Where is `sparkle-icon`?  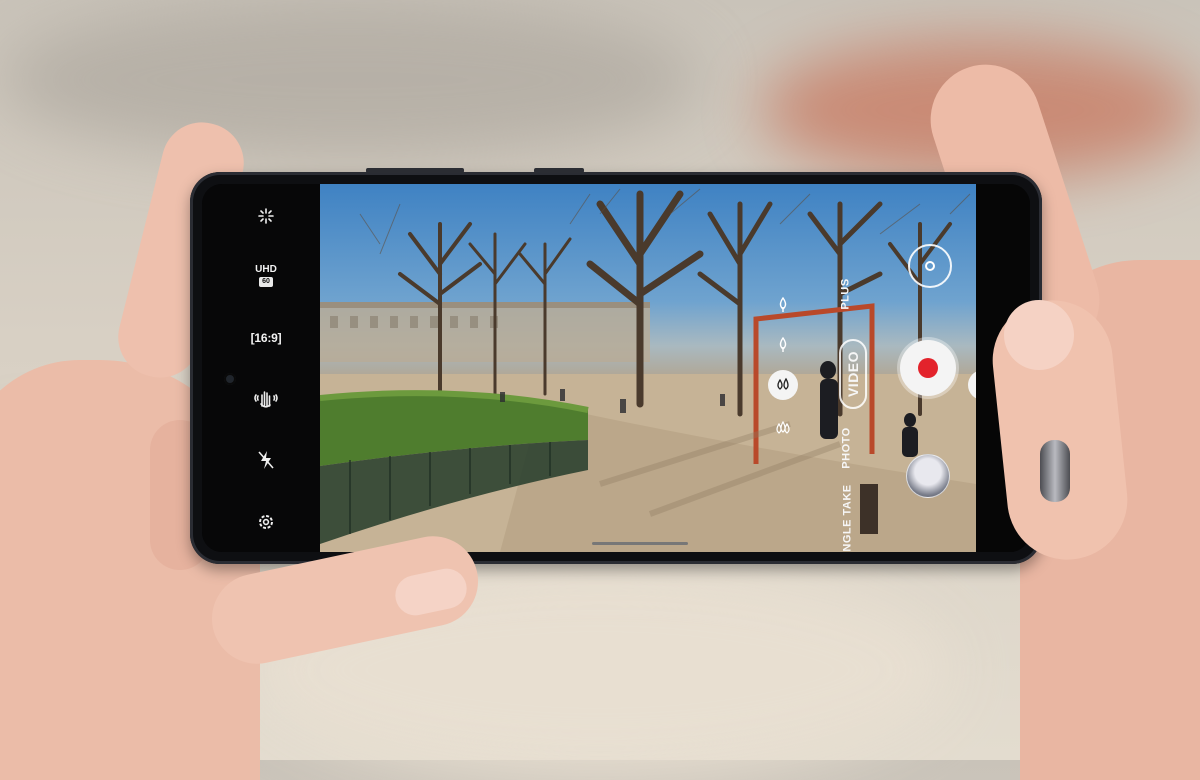 sparkle-icon is located at coordinates (266, 216).